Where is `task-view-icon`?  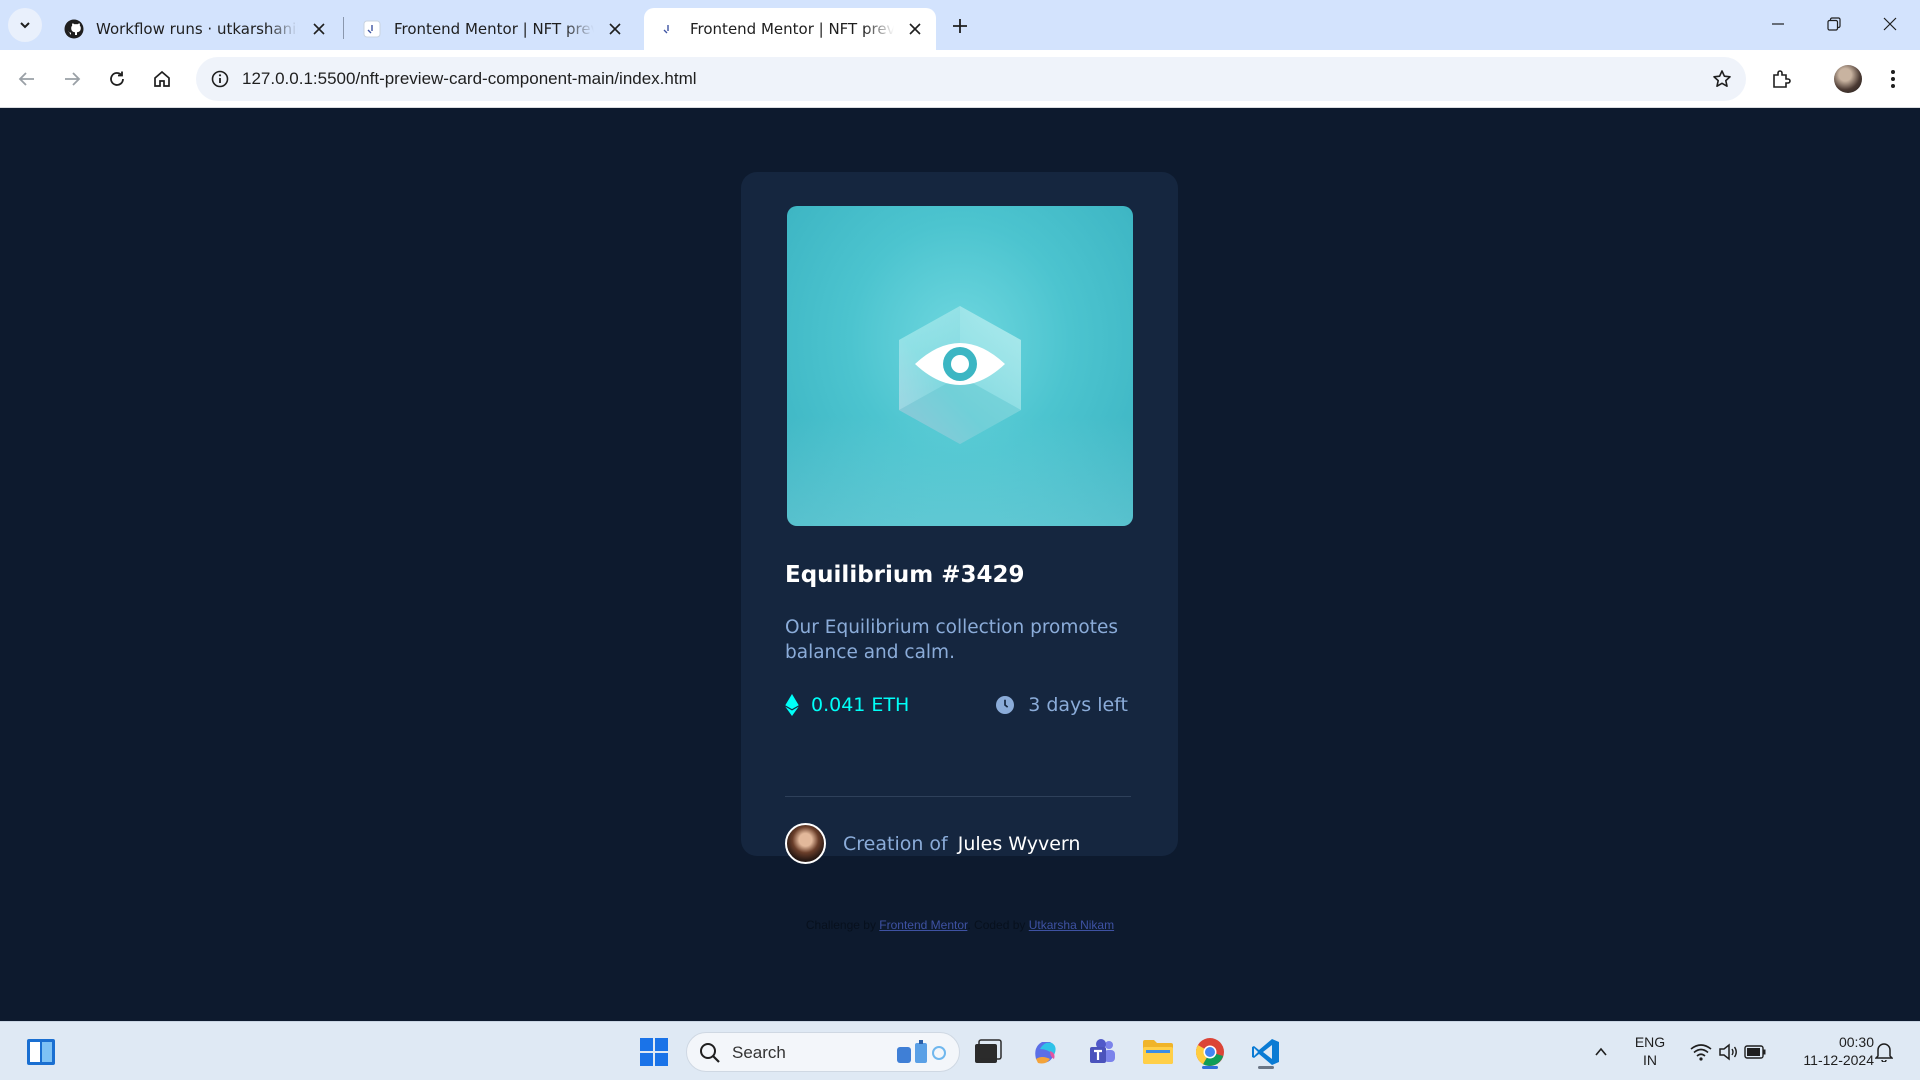 task-view-icon is located at coordinates (988, 1051).